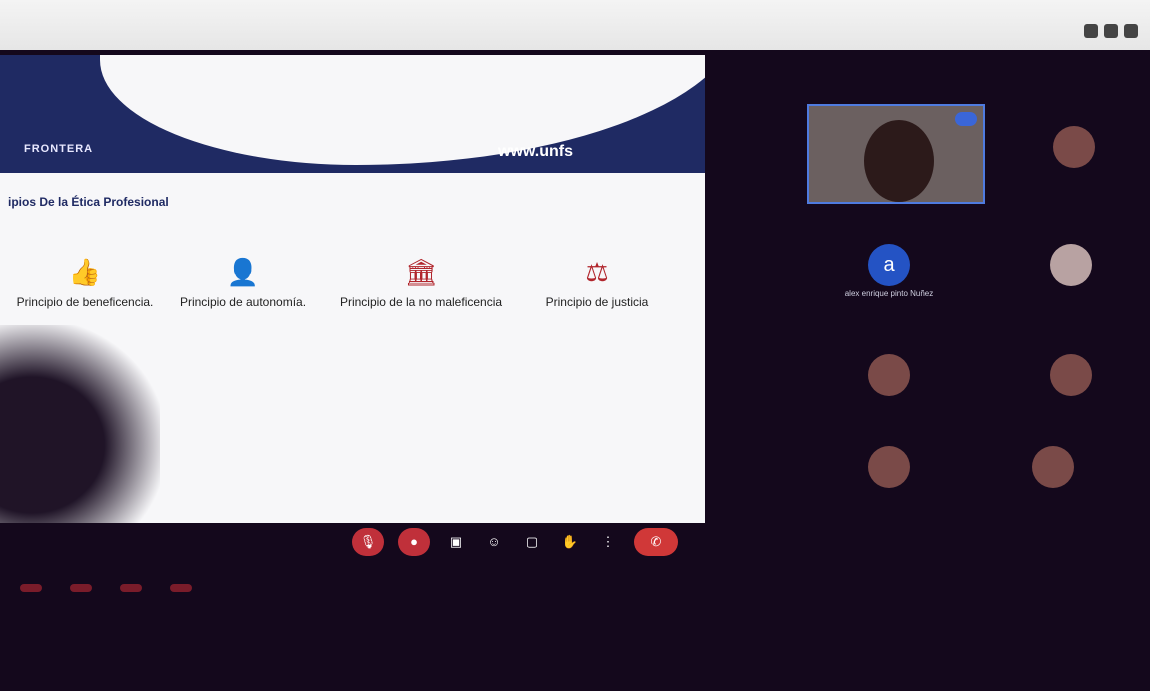  I want to click on end-call-icon: ✆, so click(656, 542).